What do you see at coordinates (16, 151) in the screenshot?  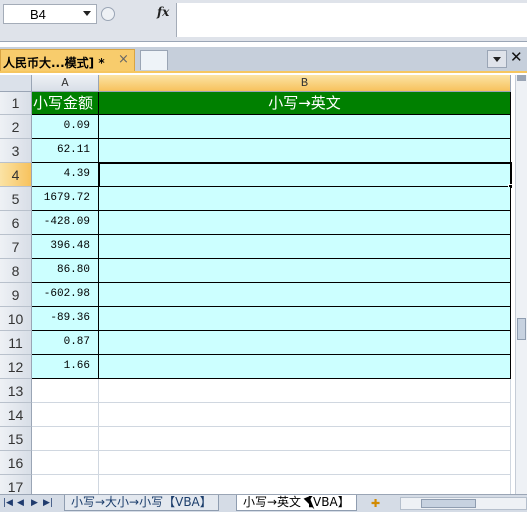 I see `row-header-3: 3` at bounding box center [16, 151].